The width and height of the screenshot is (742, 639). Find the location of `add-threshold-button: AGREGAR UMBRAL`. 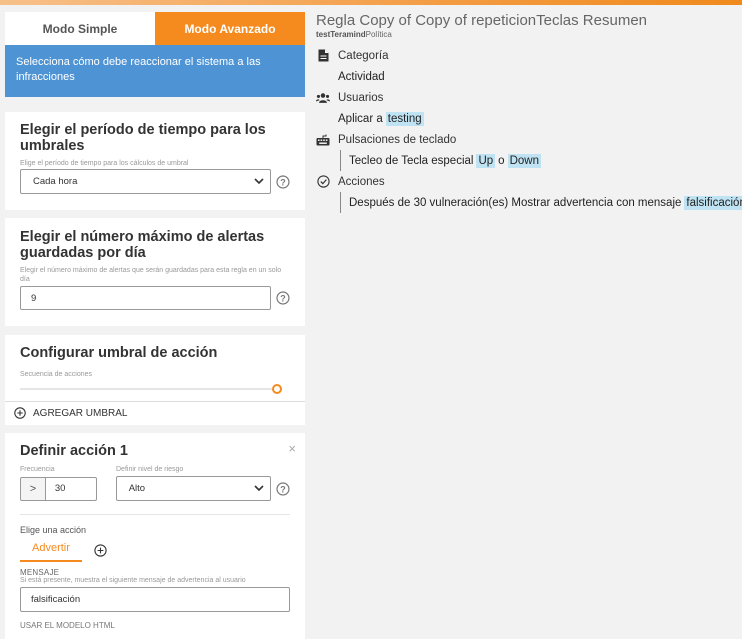

add-threshold-button: AGREGAR UMBRAL is located at coordinates (70, 413).